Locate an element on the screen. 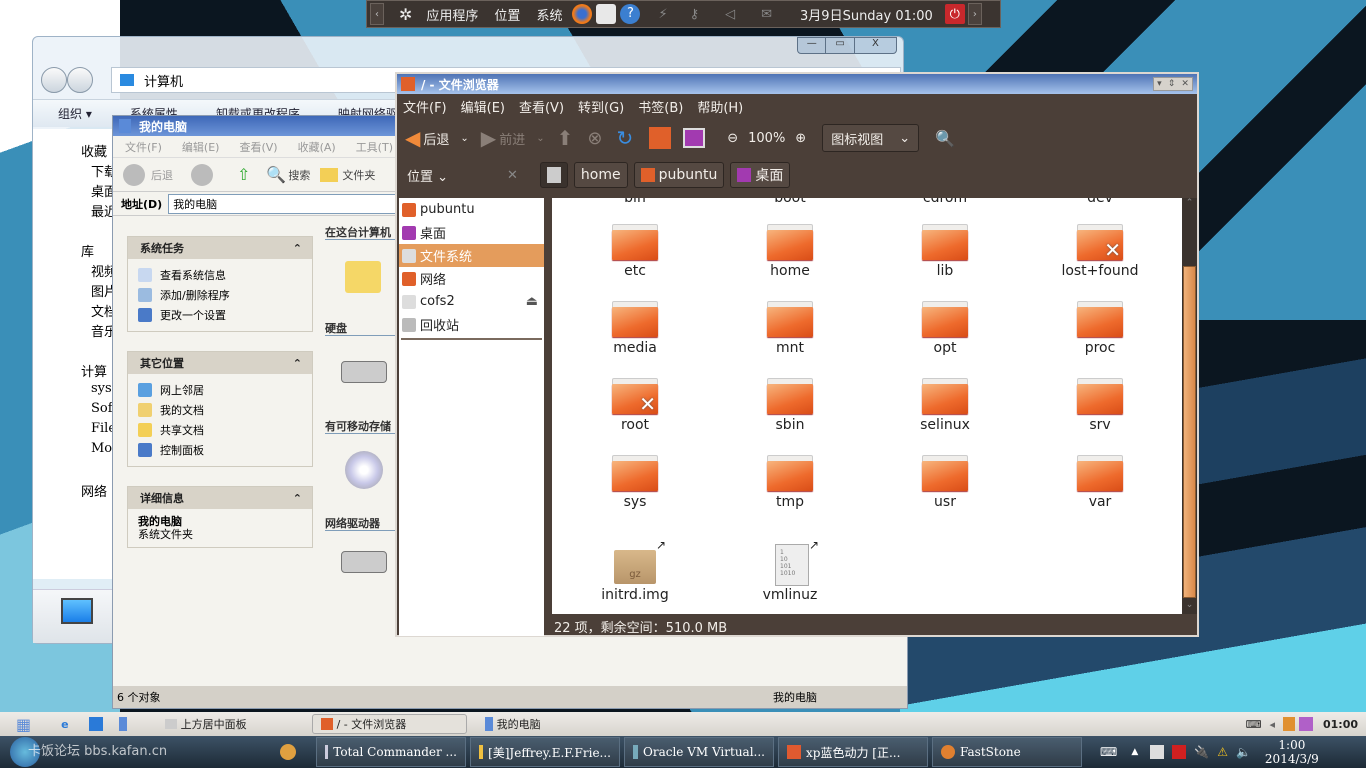  eject-icon: ⏏ is located at coordinates (532, 301).